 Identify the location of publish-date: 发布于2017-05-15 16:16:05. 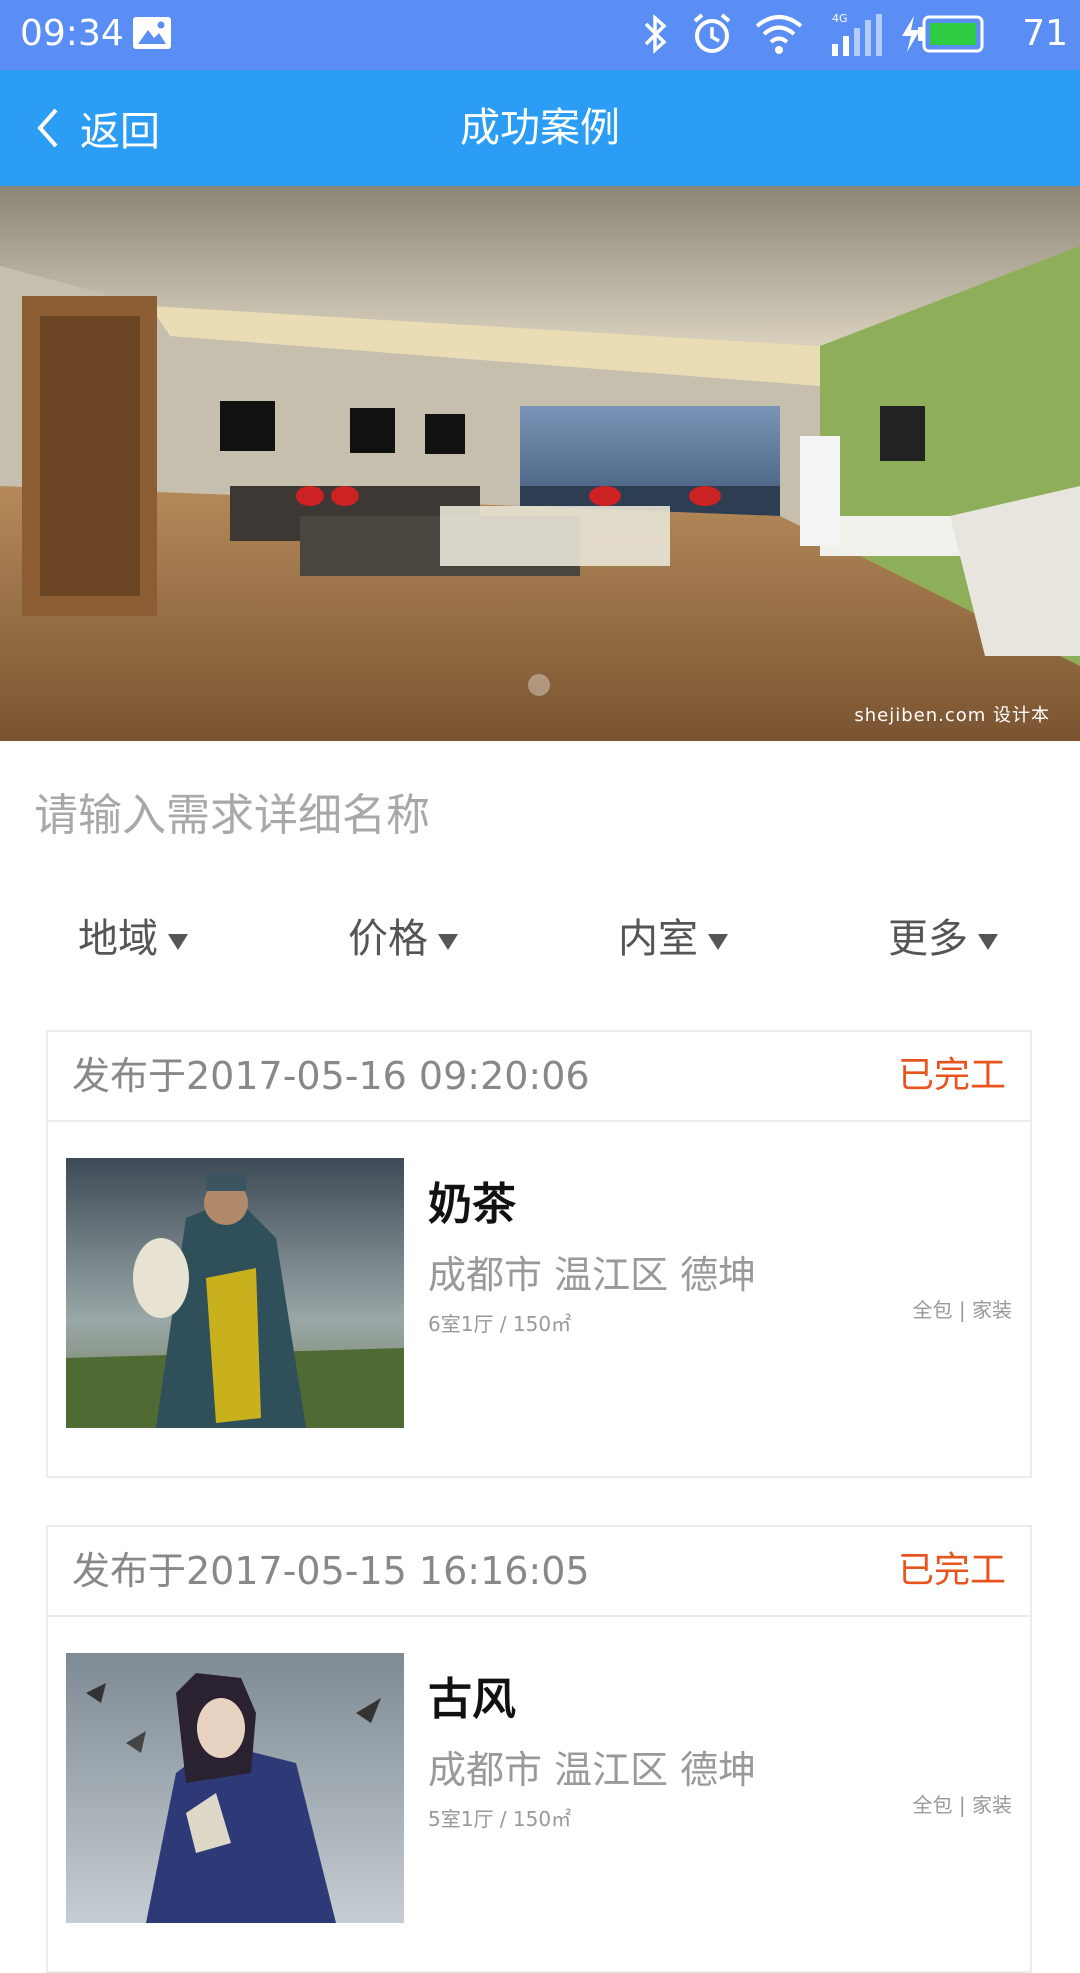
(331, 1571).